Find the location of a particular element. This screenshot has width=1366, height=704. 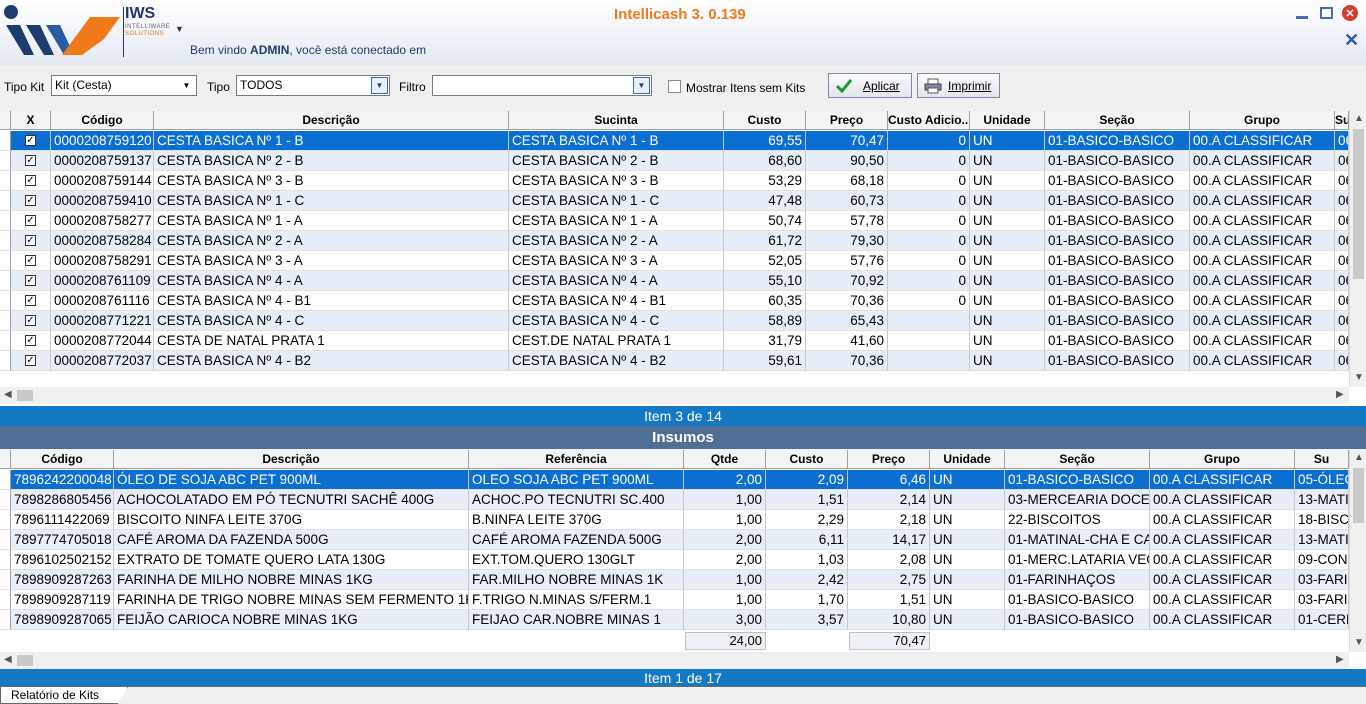

cell-custo: 2,42 is located at coordinates (807, 580).